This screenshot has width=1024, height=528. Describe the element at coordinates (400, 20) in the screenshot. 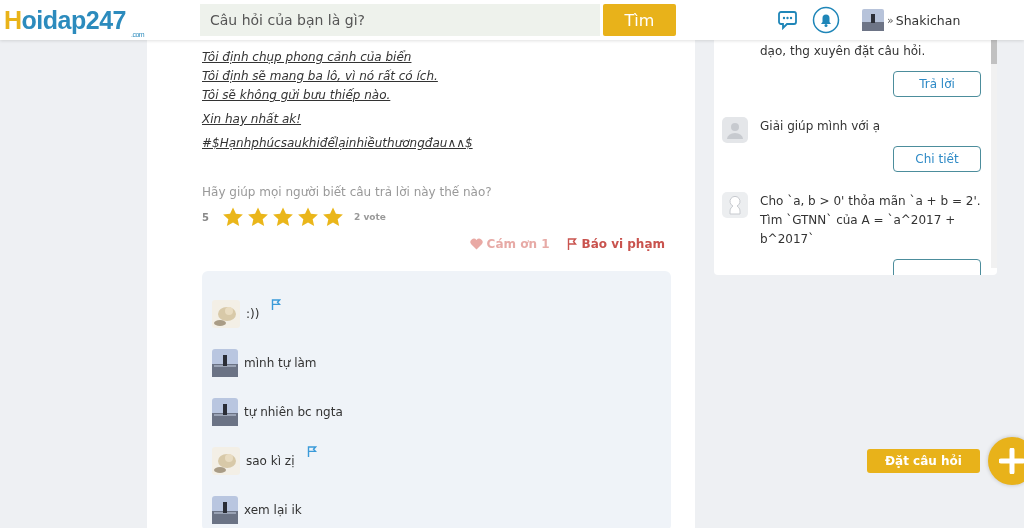

I see `search-field: Câu hỏi của bạn là gì?` at that location.